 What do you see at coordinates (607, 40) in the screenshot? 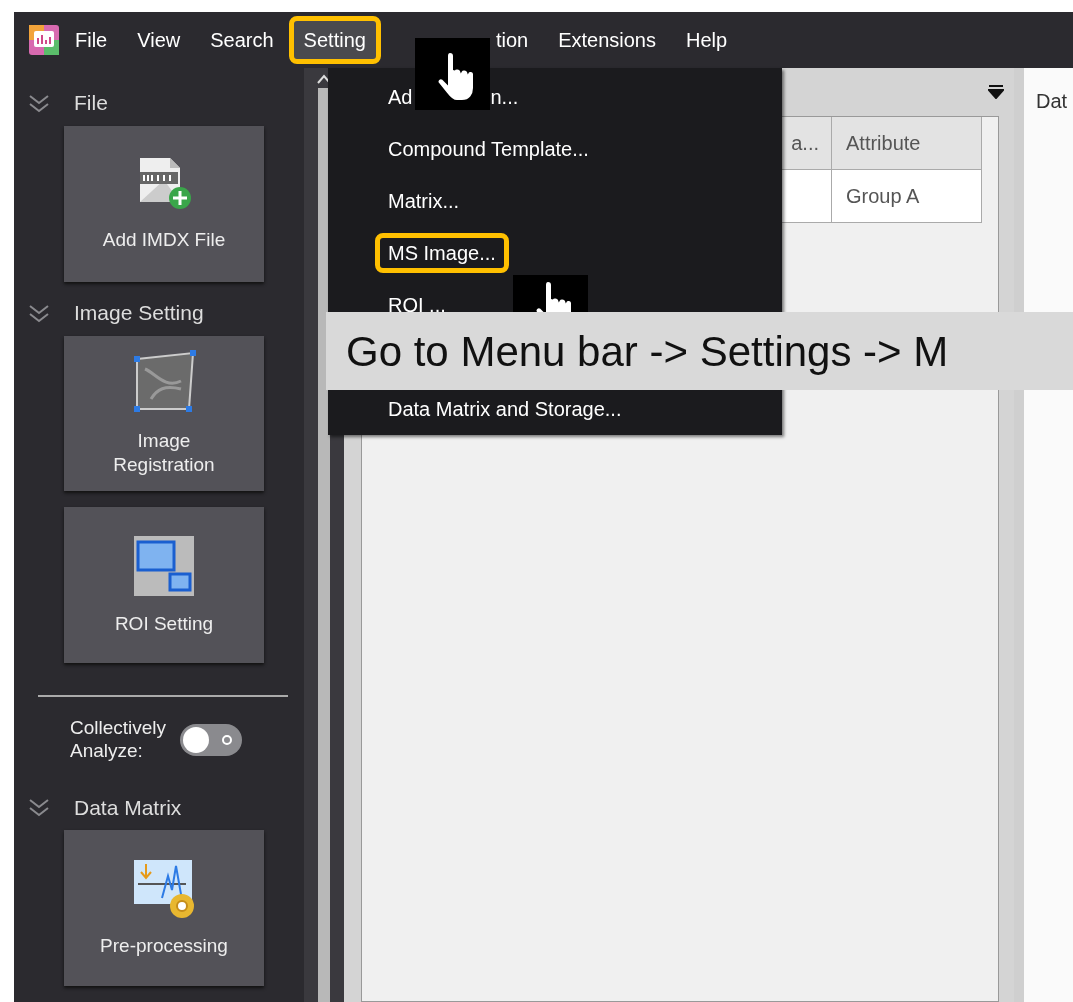
I see `menu-item: Extensions` at bounding box center [607, 40].